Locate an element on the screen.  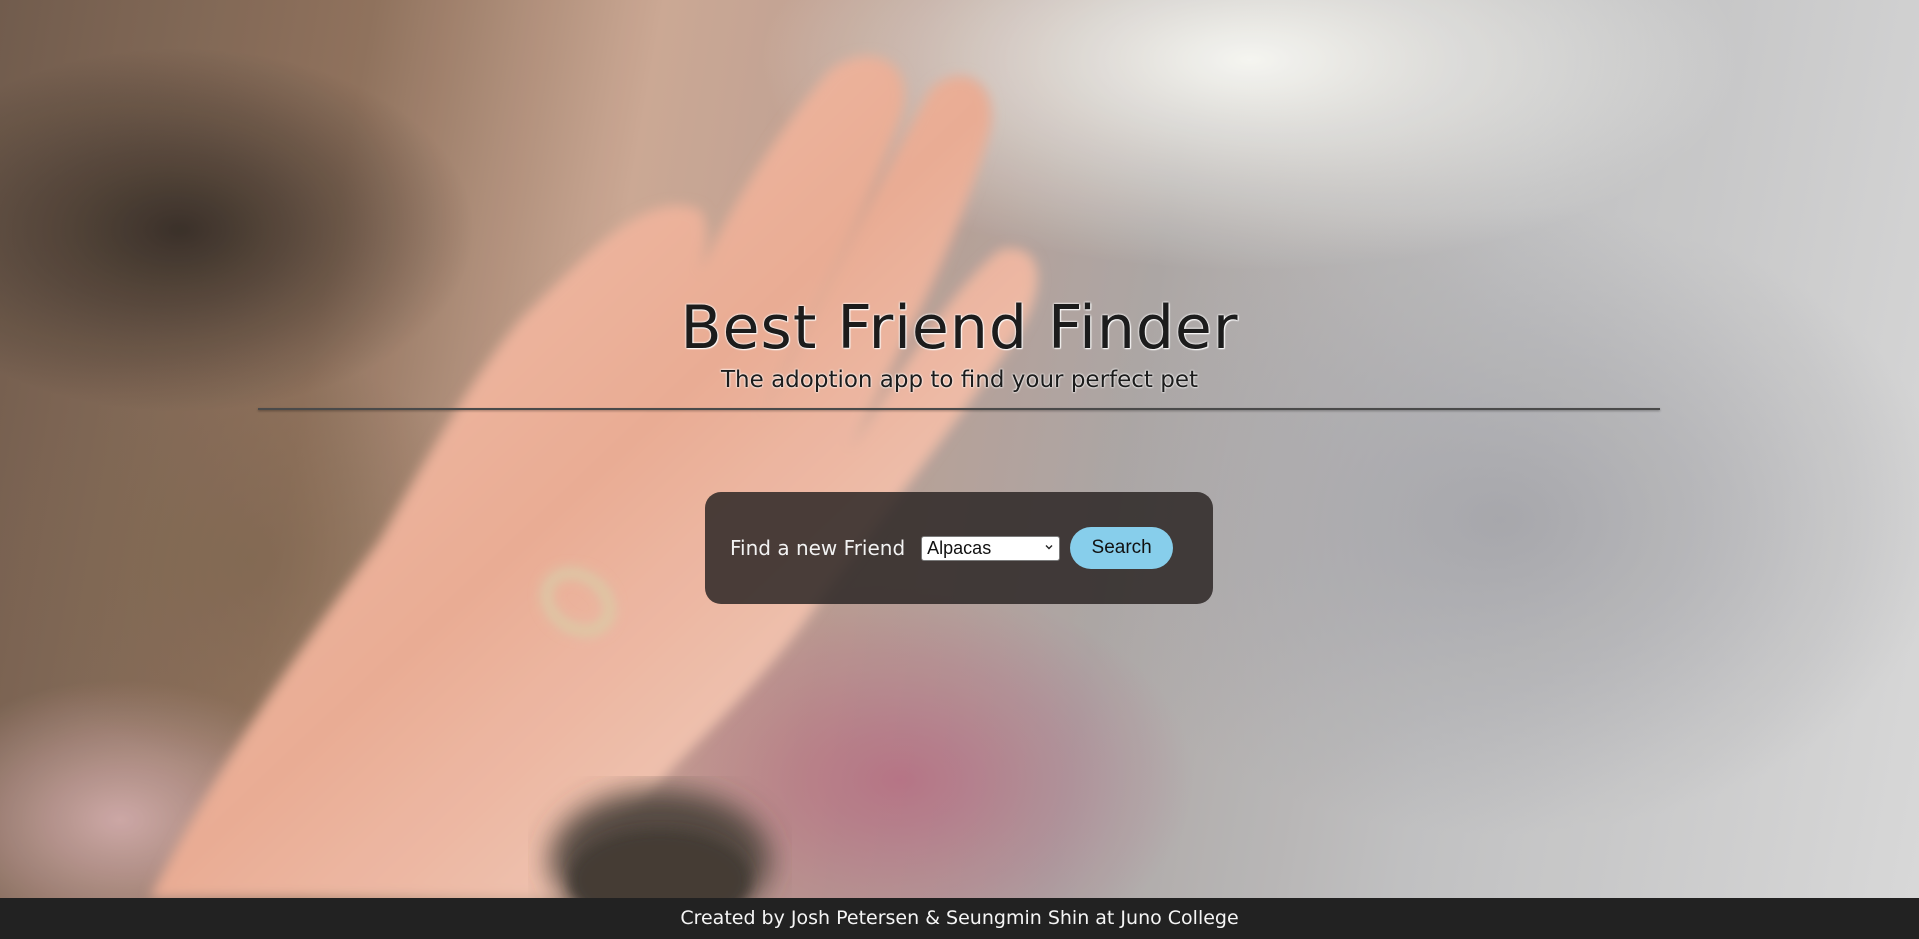
chevron-down-icon is located at coordinates (1049, 546).